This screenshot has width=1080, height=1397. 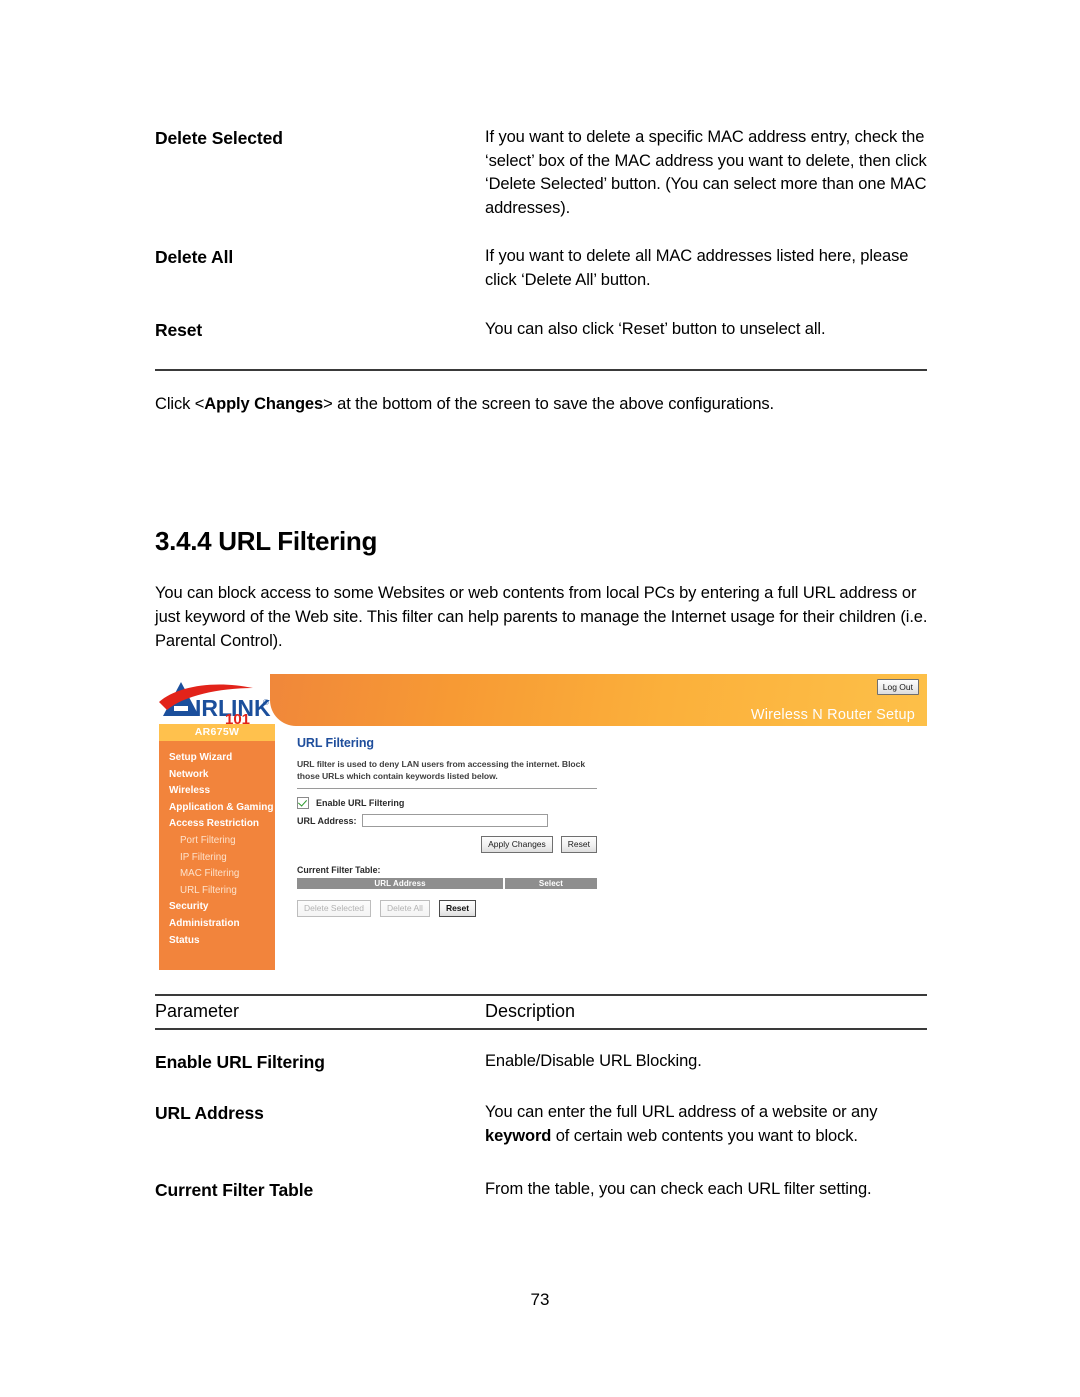 I want to click on section-divider, so click(x=541, y=370).